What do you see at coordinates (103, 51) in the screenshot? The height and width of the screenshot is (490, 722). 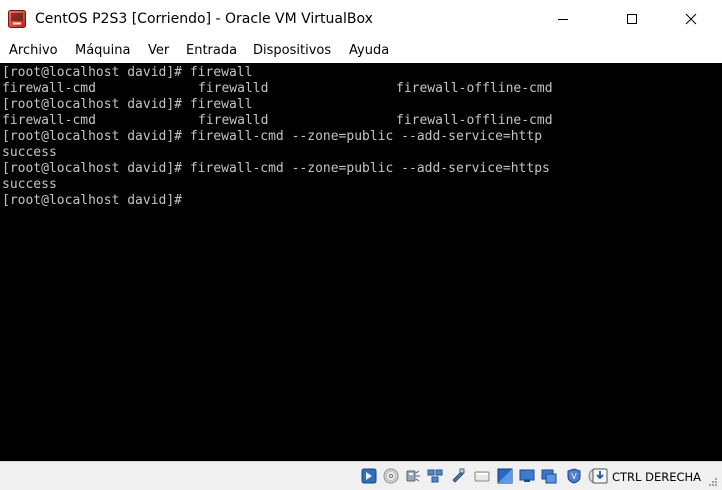 I see `menu-maquina: Máquina` at bounding box center [103, 51].